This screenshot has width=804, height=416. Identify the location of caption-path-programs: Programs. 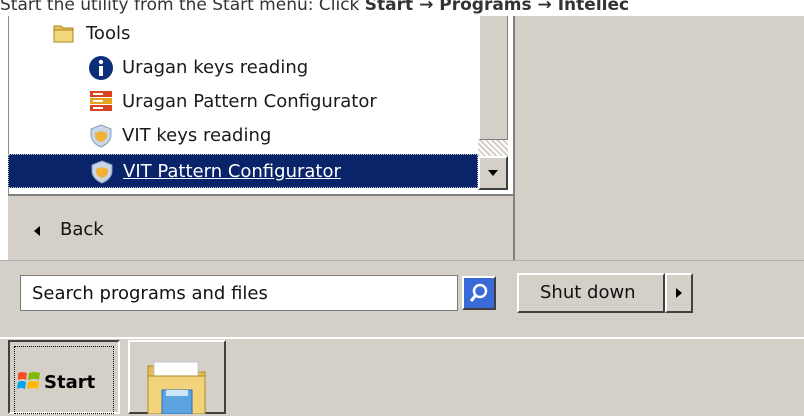
(485, 7).